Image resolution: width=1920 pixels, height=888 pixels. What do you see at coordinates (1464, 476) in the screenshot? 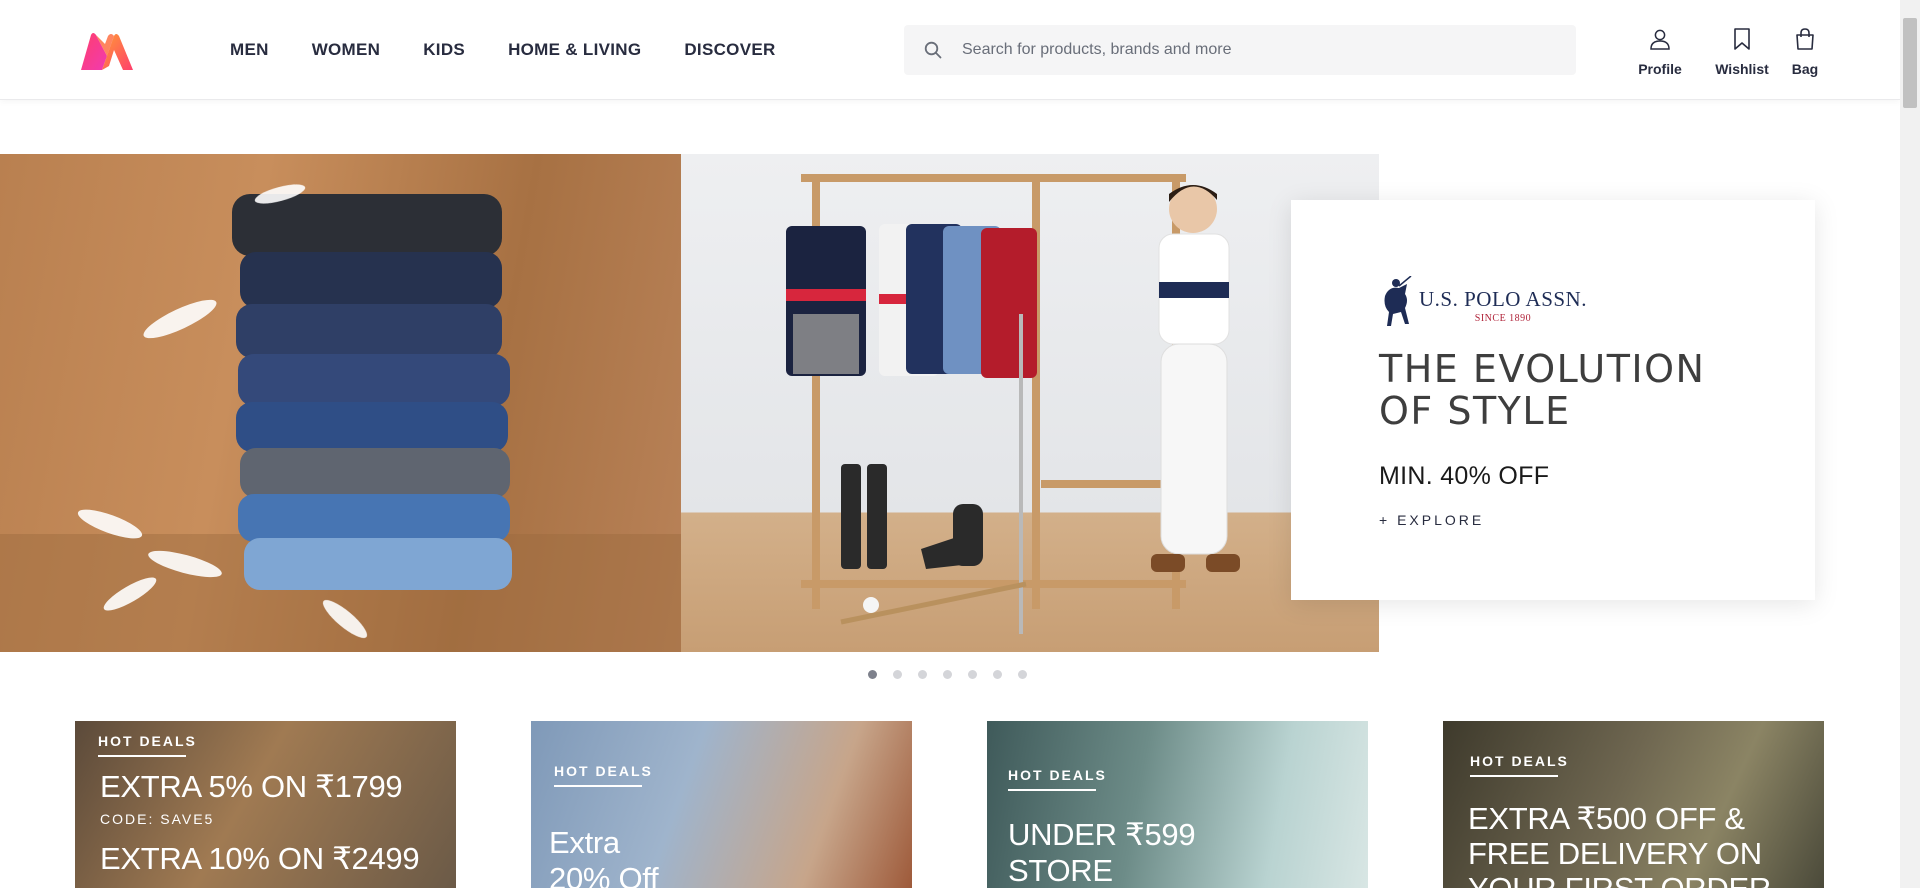
I see `promo-offer: MIN. 40% OFF` at bounding box center [1464, 476].